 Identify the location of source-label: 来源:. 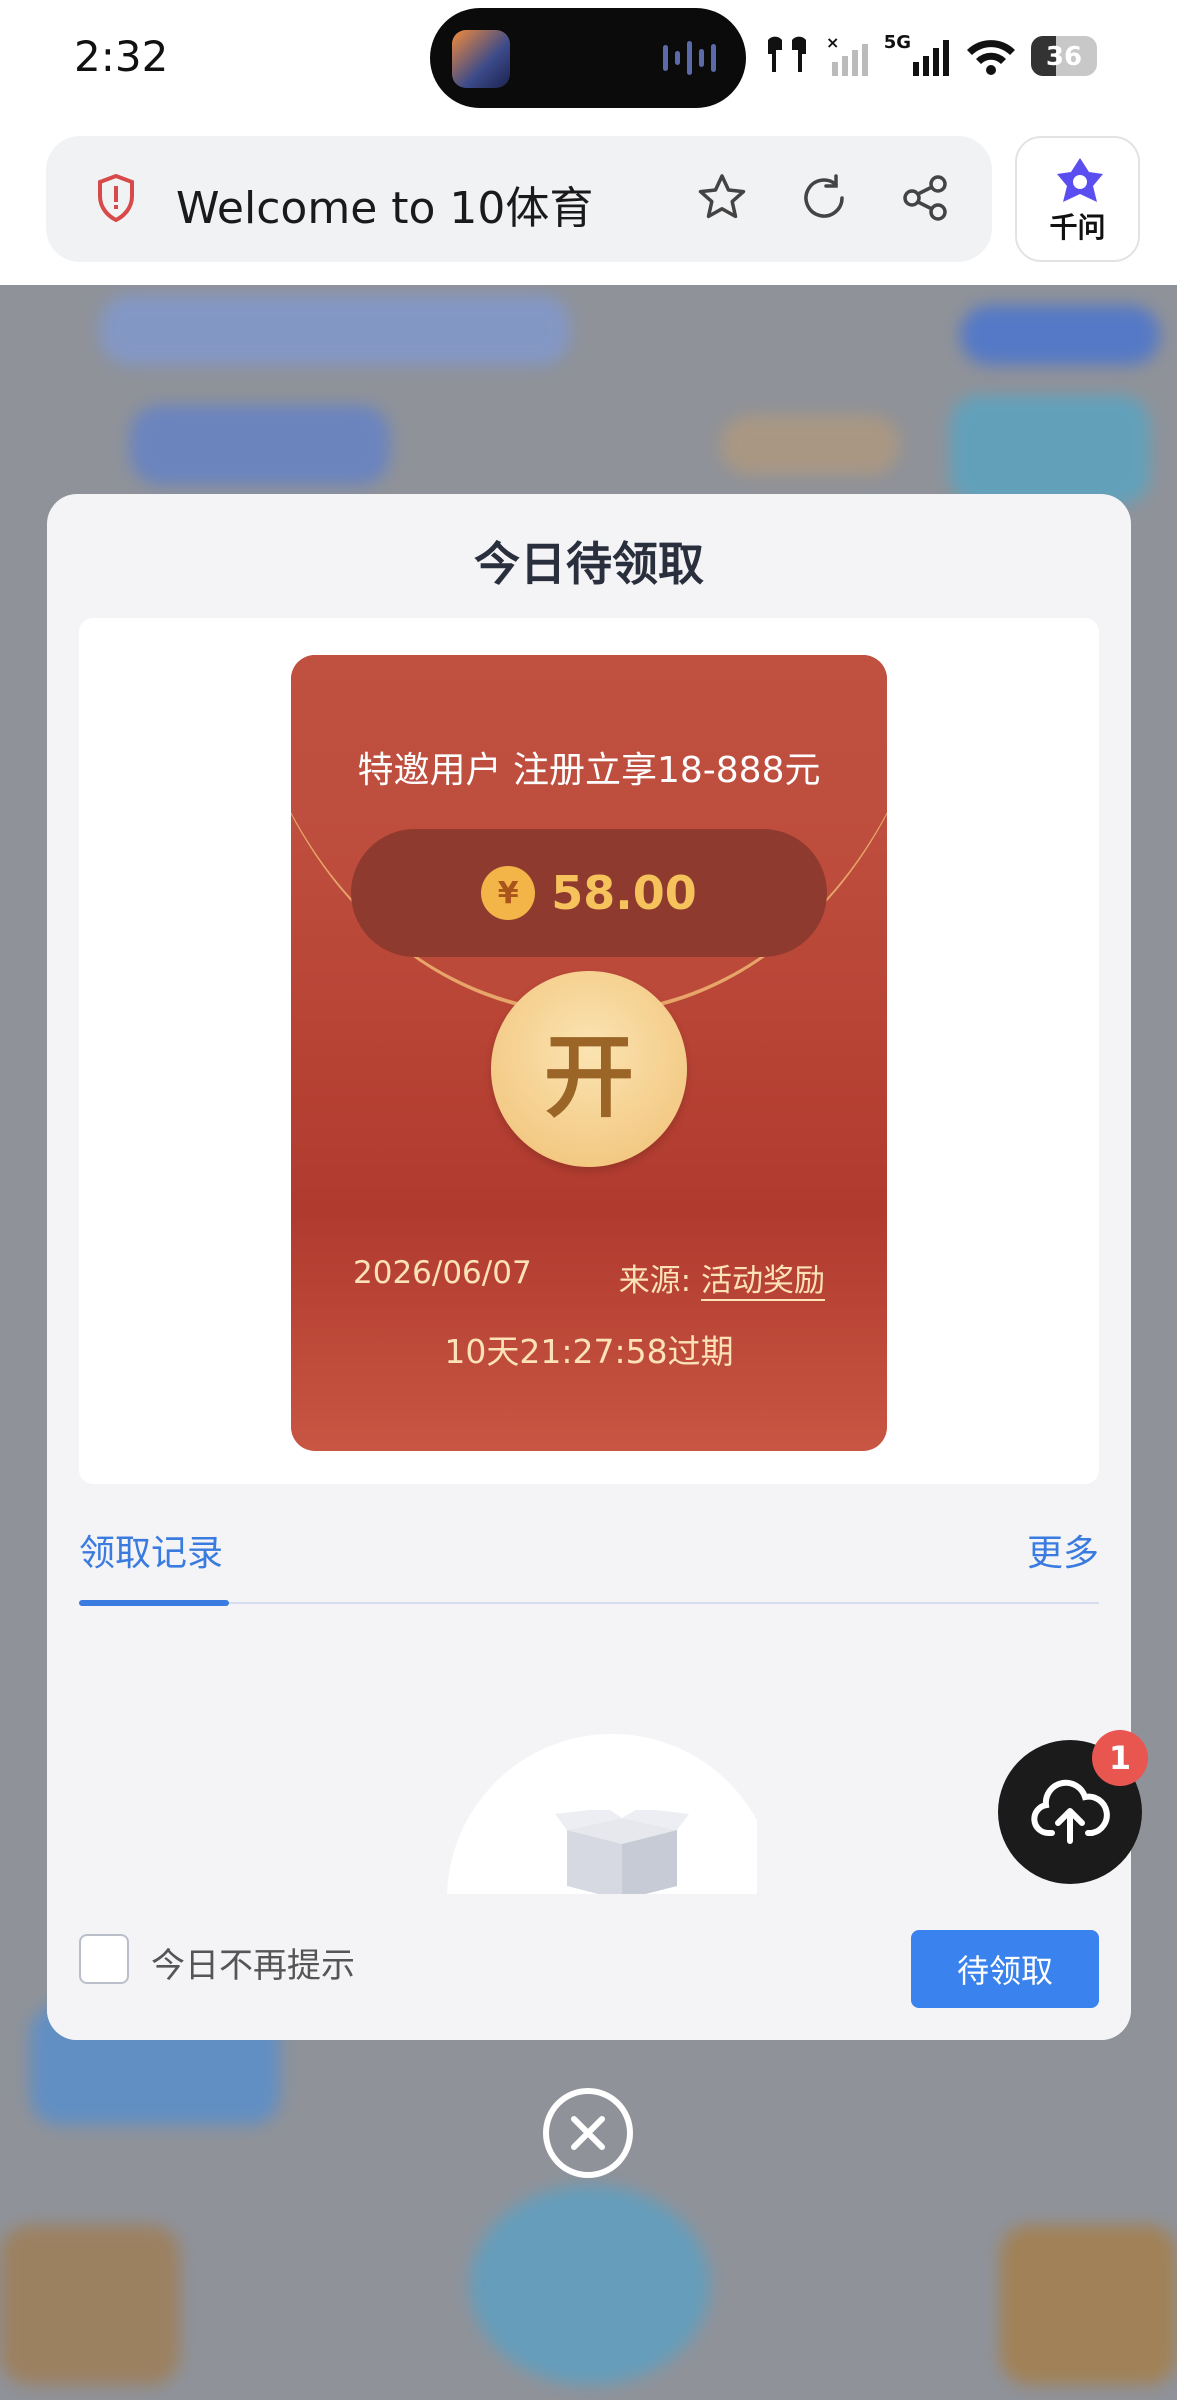
(655, 1281).